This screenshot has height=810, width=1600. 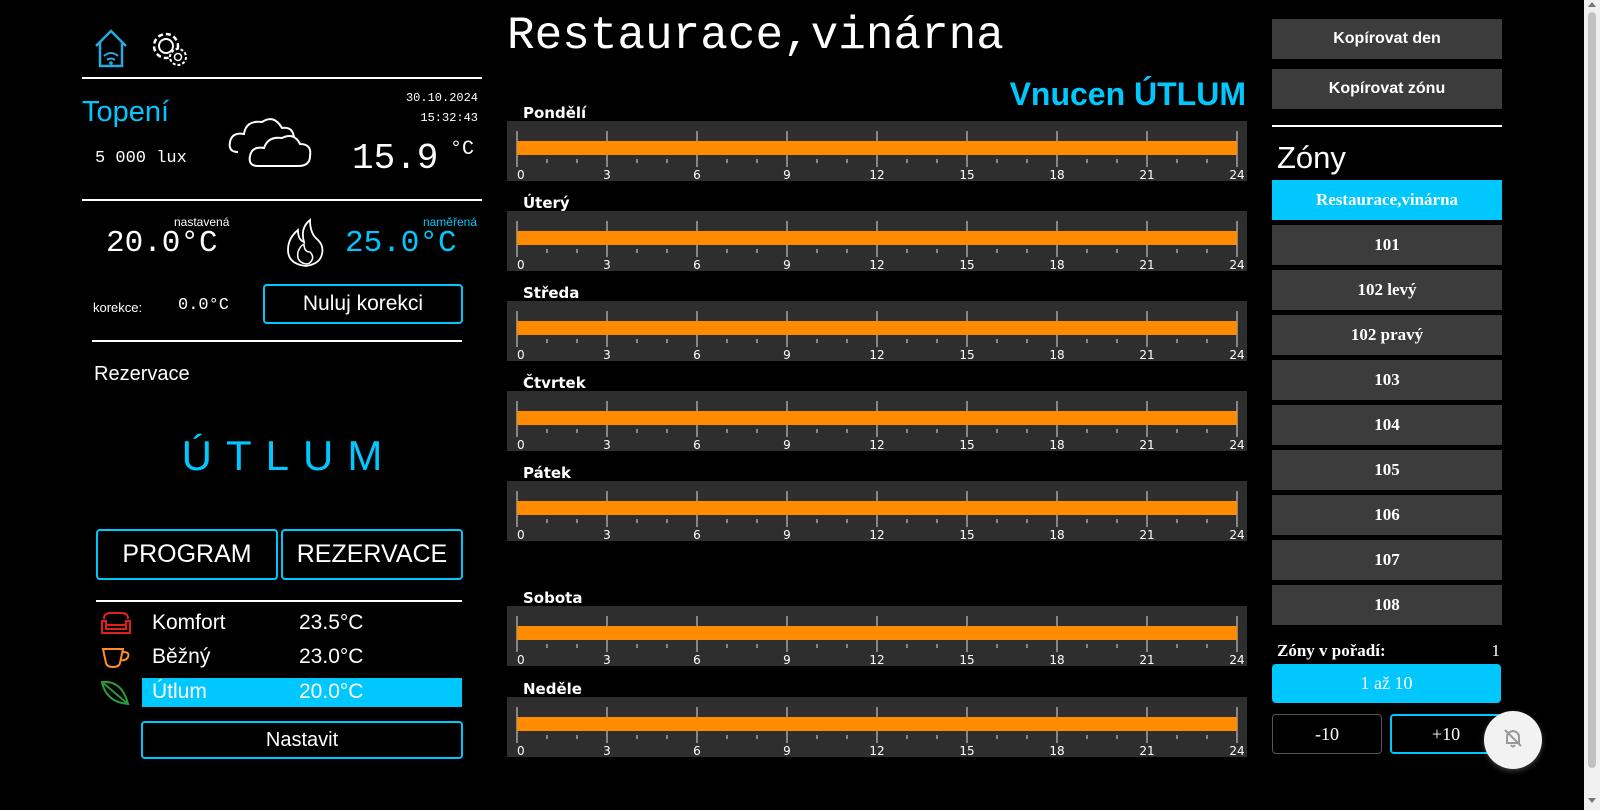 I want to click on zone-range-button: 1 až 10, so click(x=1386, y=683).